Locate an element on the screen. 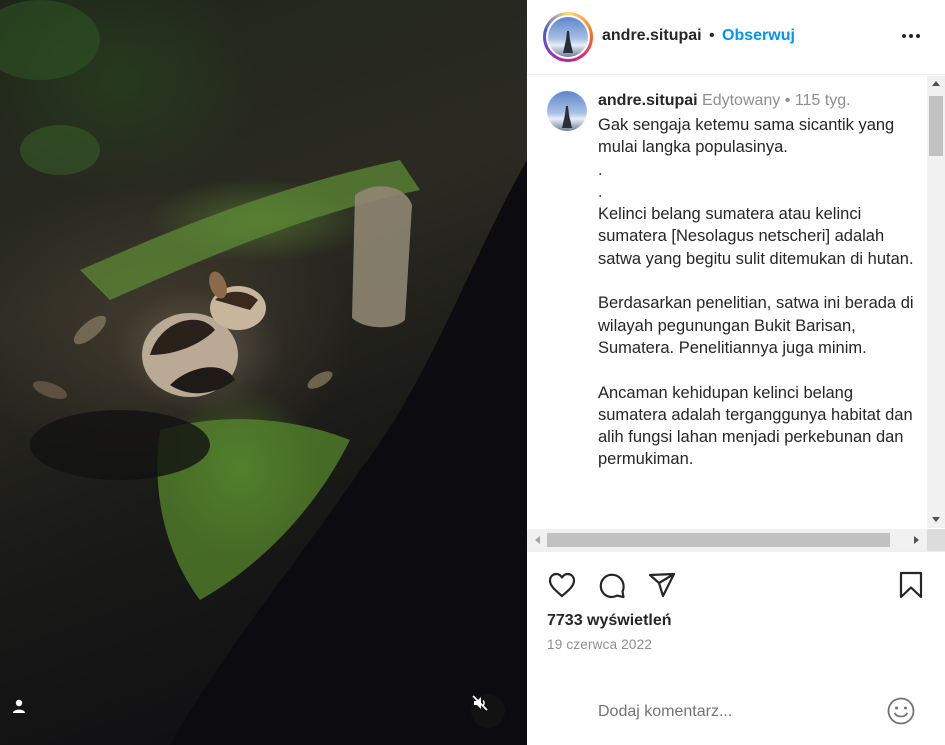 The height and width of the screenshot is (745, 945). emoji-icon is located at coordinates (901, 711).